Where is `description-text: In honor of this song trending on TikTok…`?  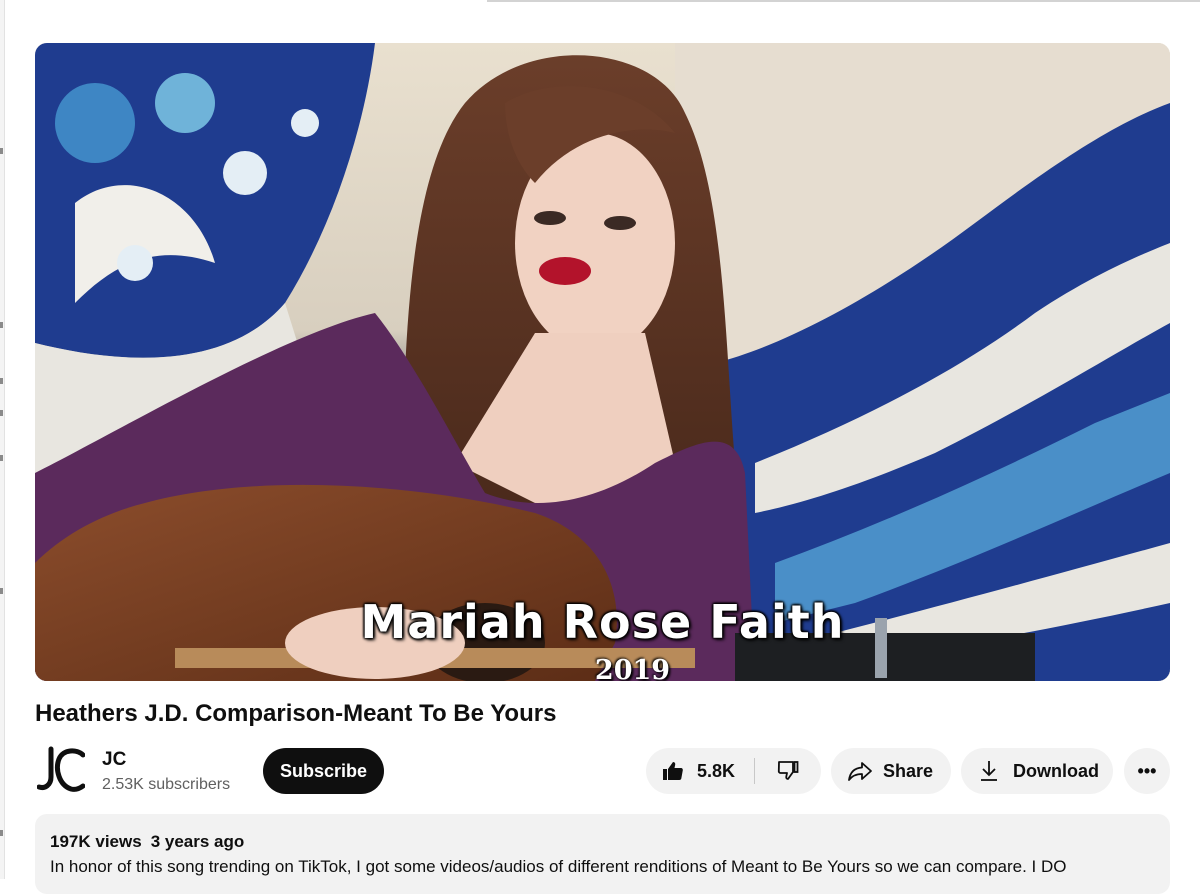
description-text: In honor of this song trending on TikTok… is located at coordinates (558, 866).